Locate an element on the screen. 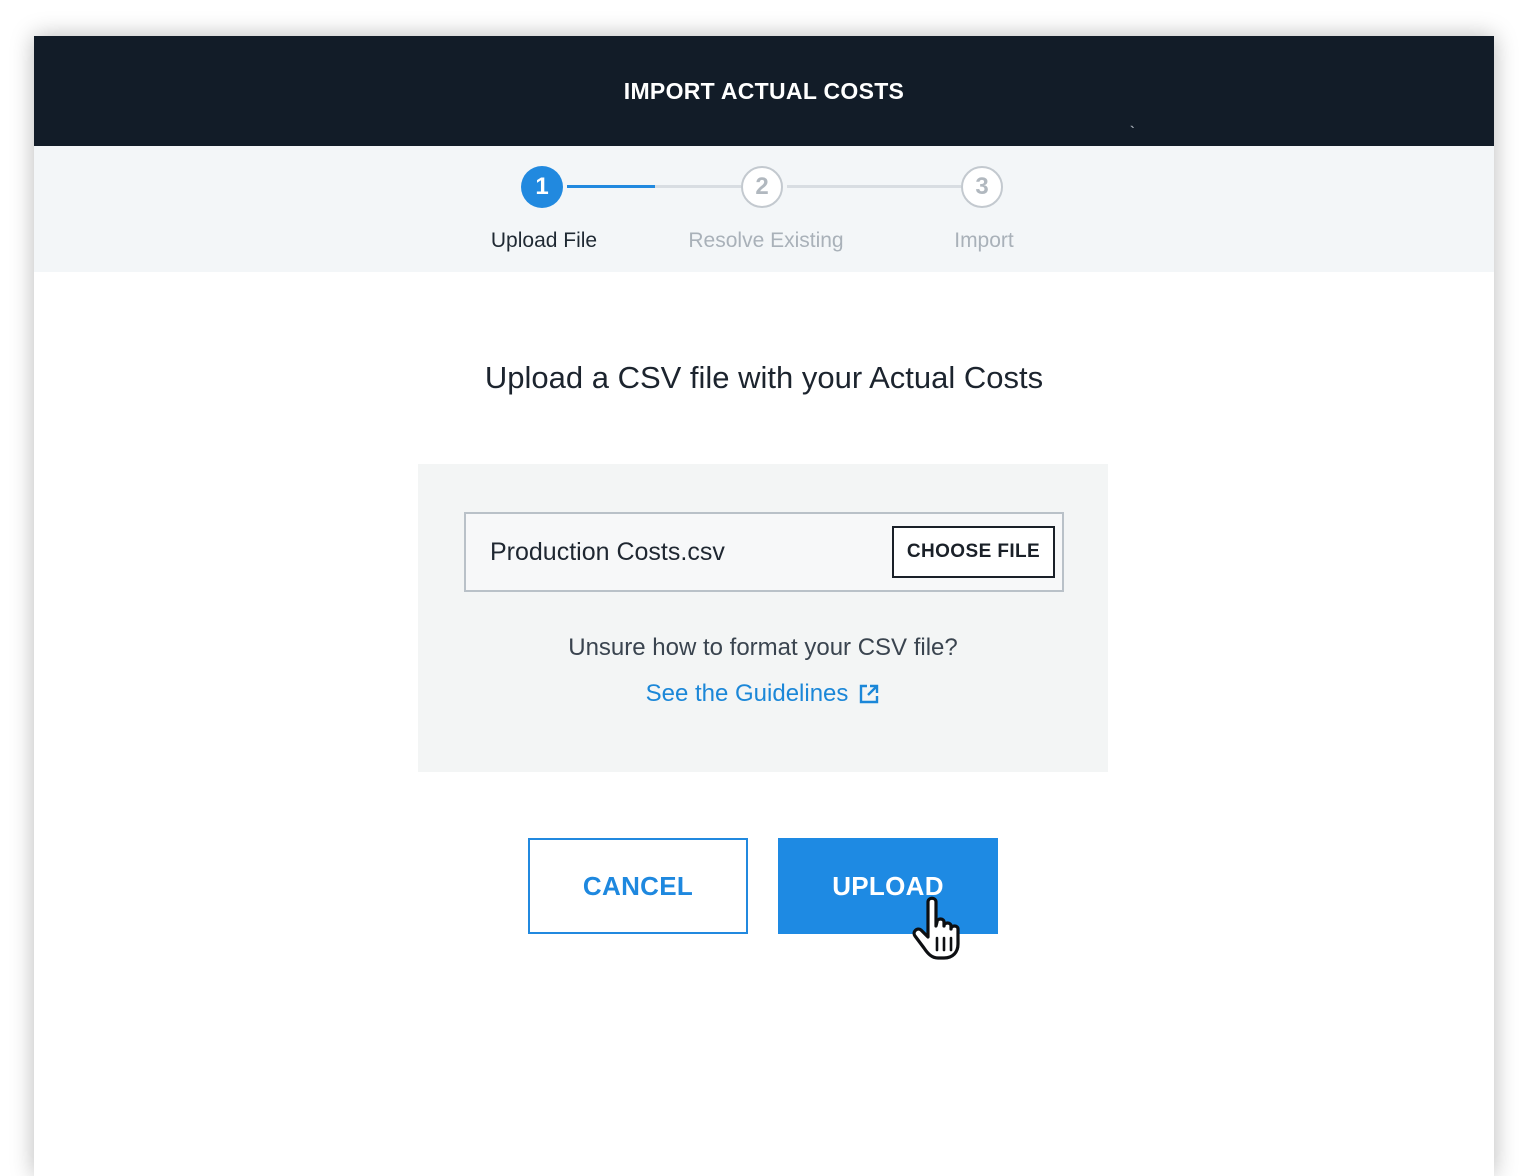 The height and width of the screenshot is (1176, 1526). header-mark: ` is located at coordinates (1132, 131).